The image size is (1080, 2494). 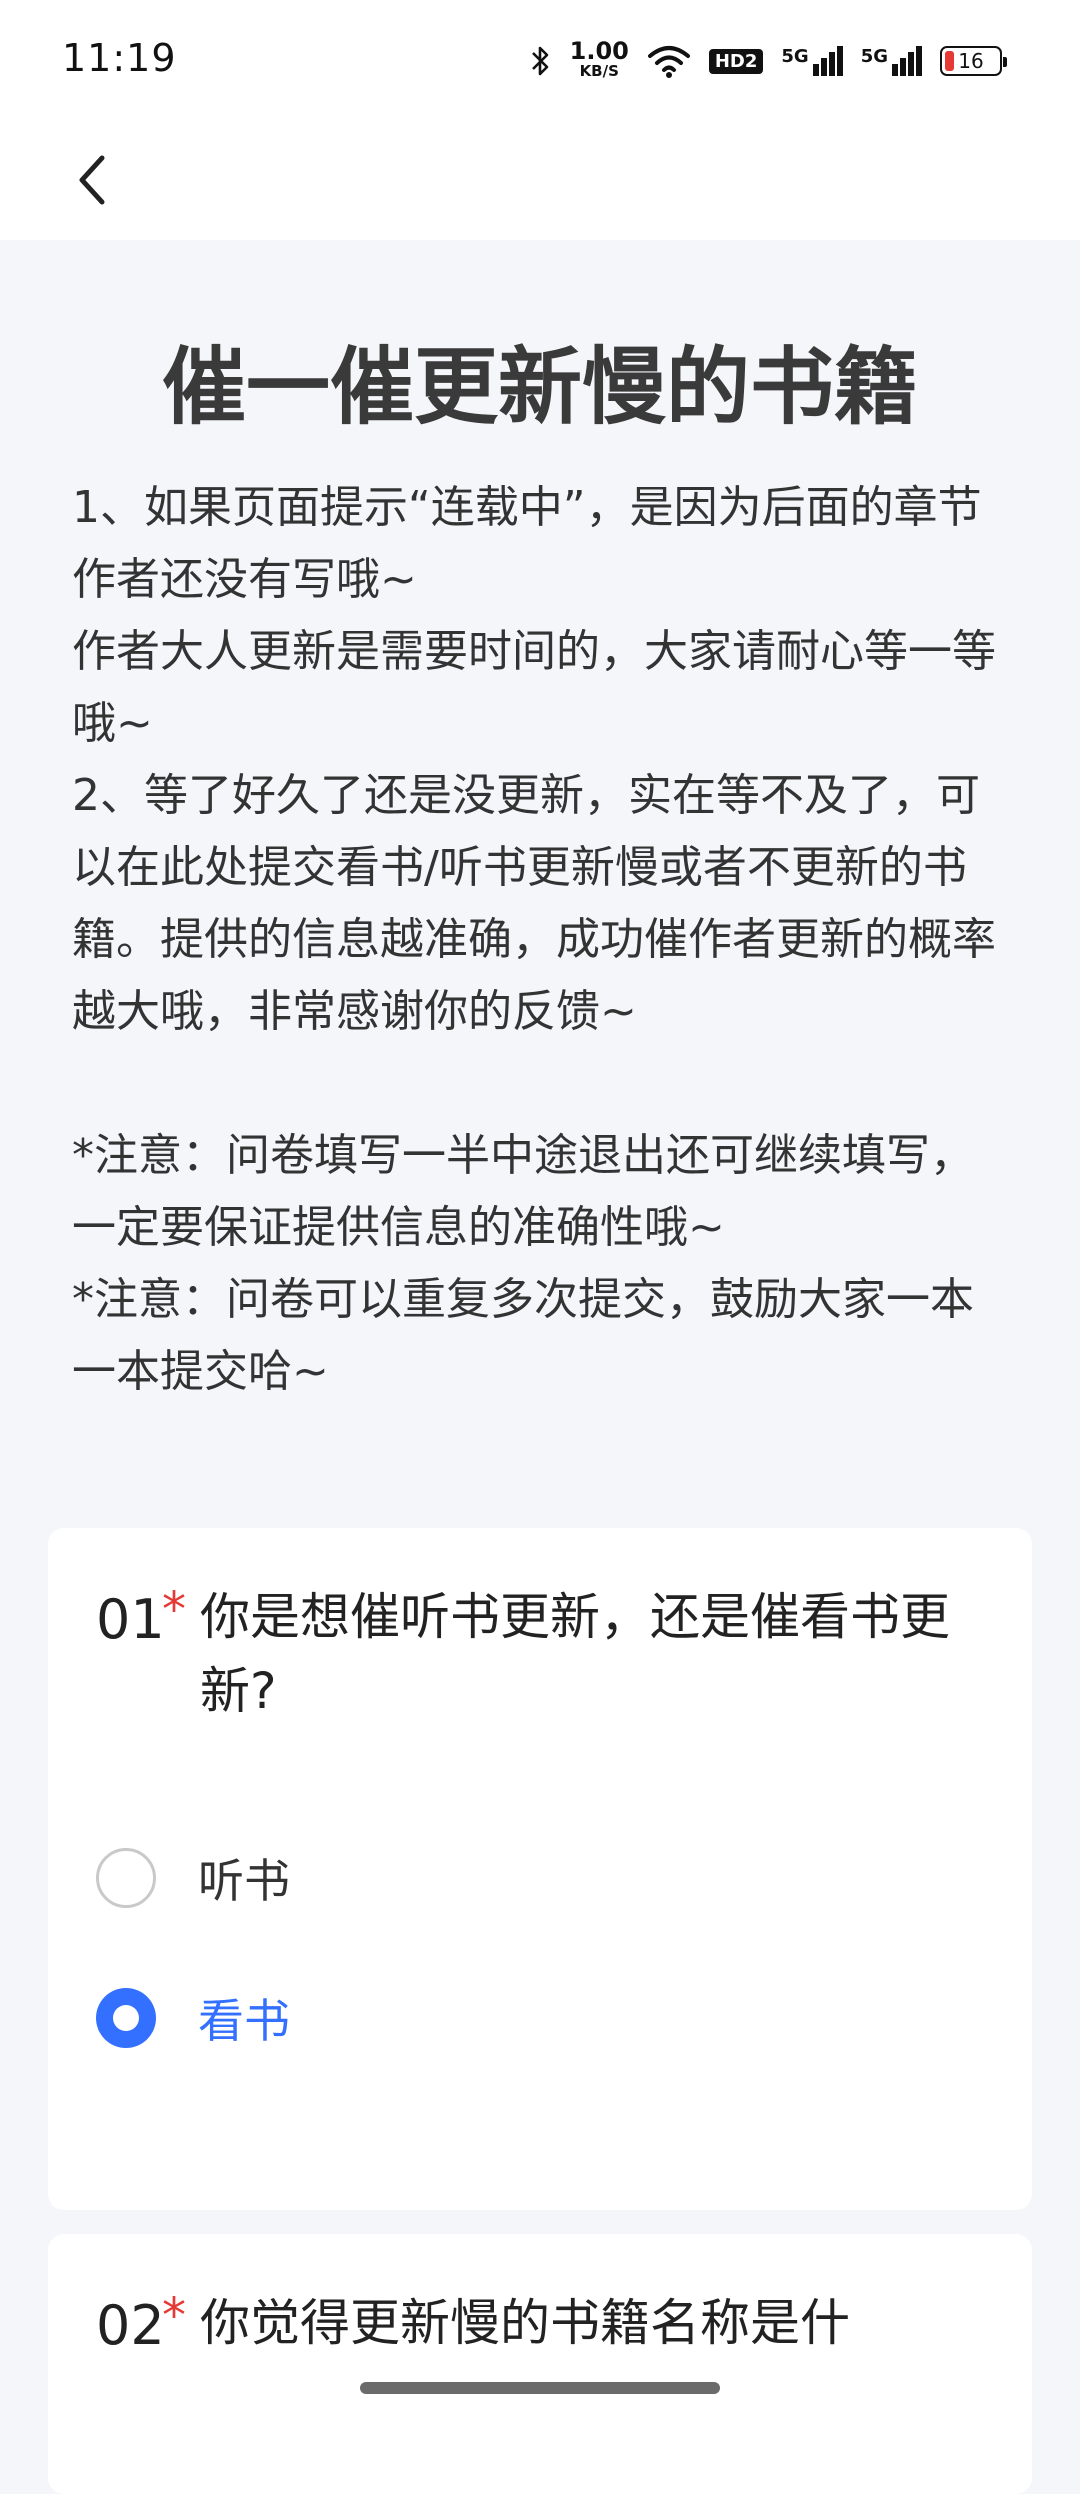 I want to click on question-header: 01 * 你是想催听书更新，还是催看书更新?, so click(x=540, y=1655).